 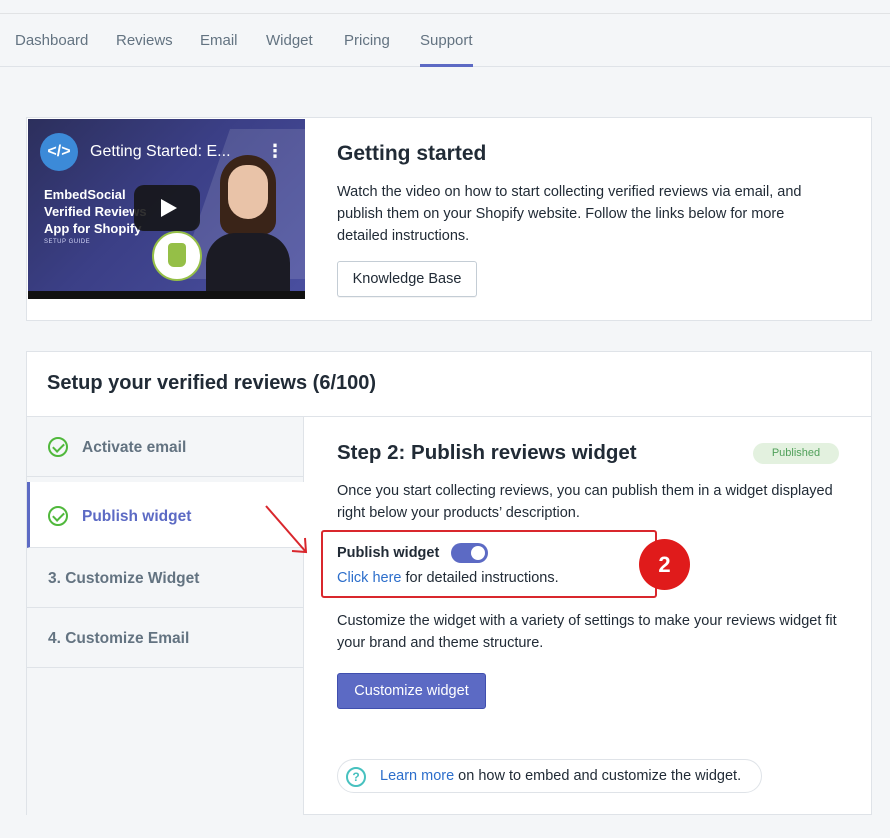 I want to click on video-progress-bar, so click(x=166, y=295).